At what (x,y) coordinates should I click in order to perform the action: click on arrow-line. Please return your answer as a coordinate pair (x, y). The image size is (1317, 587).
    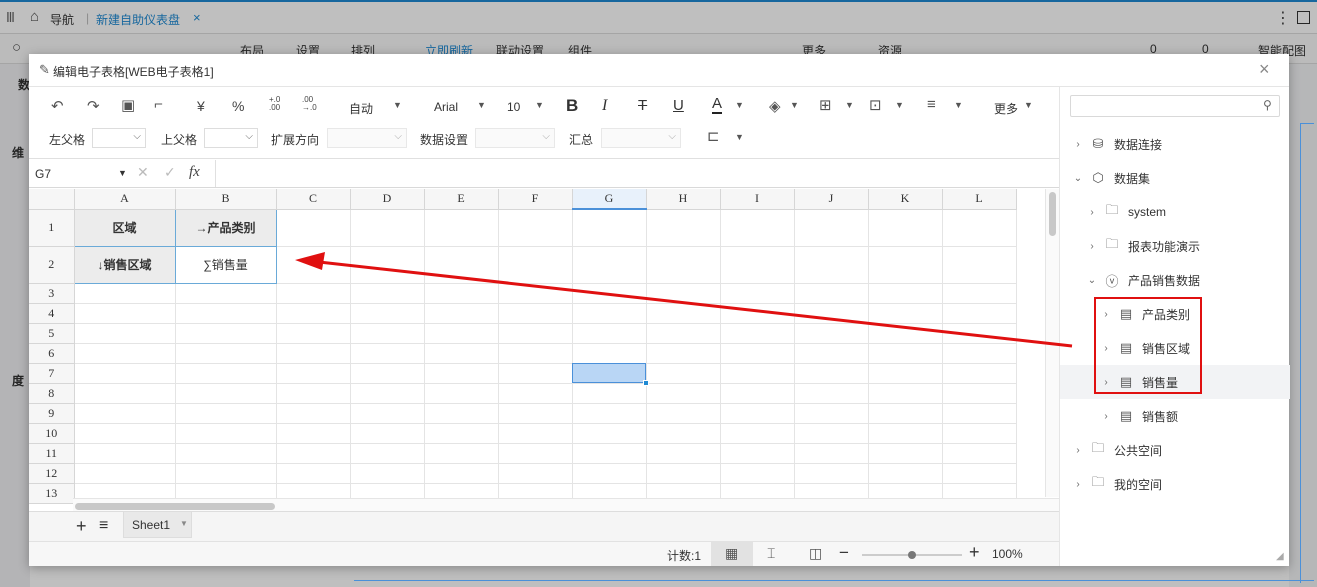
    Looking at the image, I should click on (695, 304).